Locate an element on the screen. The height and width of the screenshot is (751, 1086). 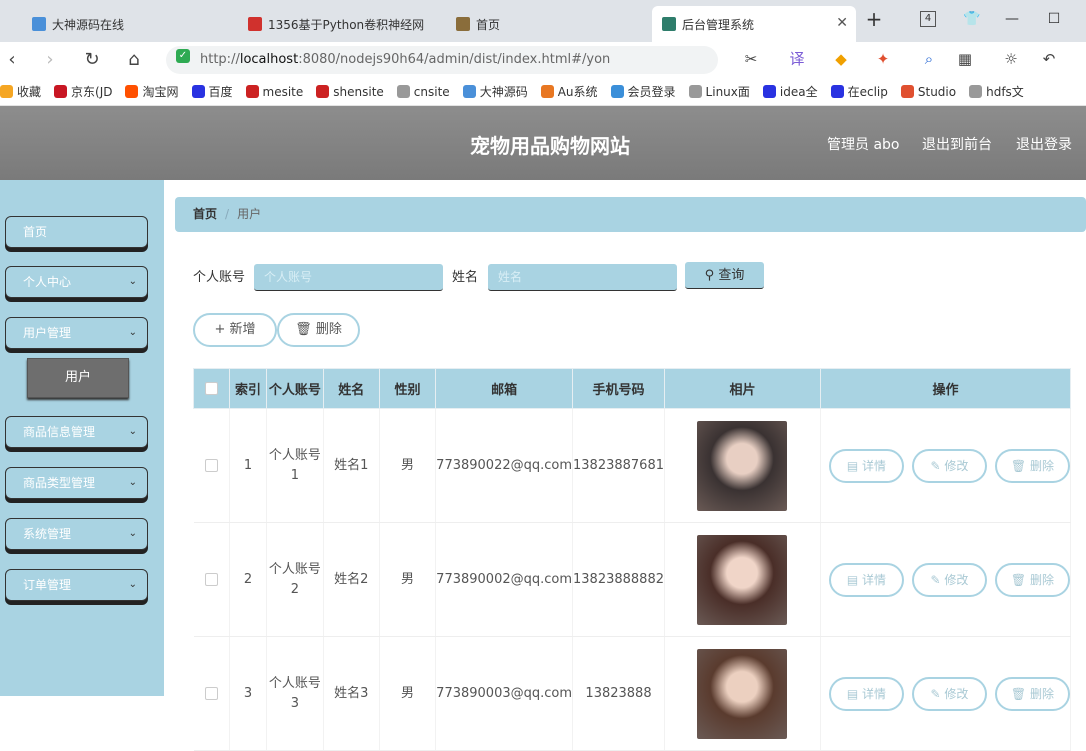
plus-icon: + is located at coordinates (222, 329).